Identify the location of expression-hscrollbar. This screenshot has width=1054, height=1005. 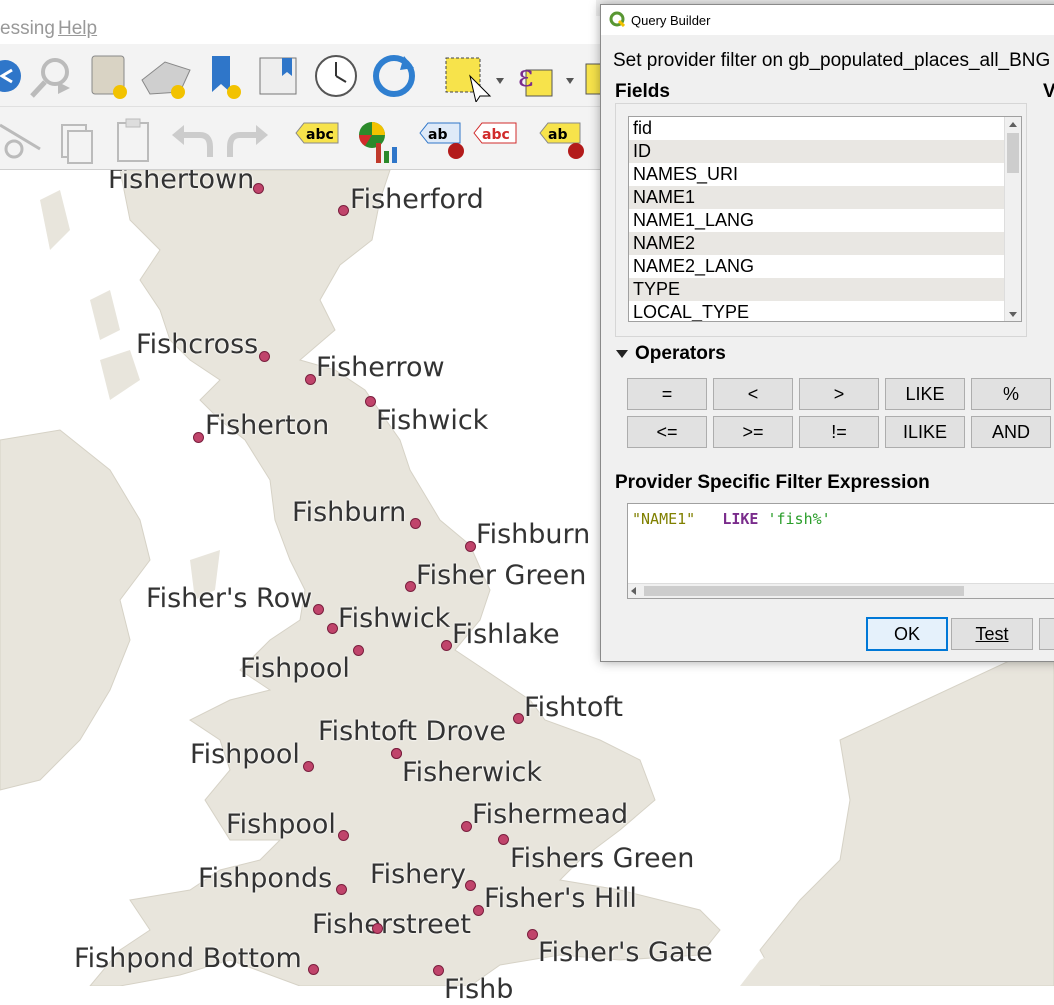
(841, 590).